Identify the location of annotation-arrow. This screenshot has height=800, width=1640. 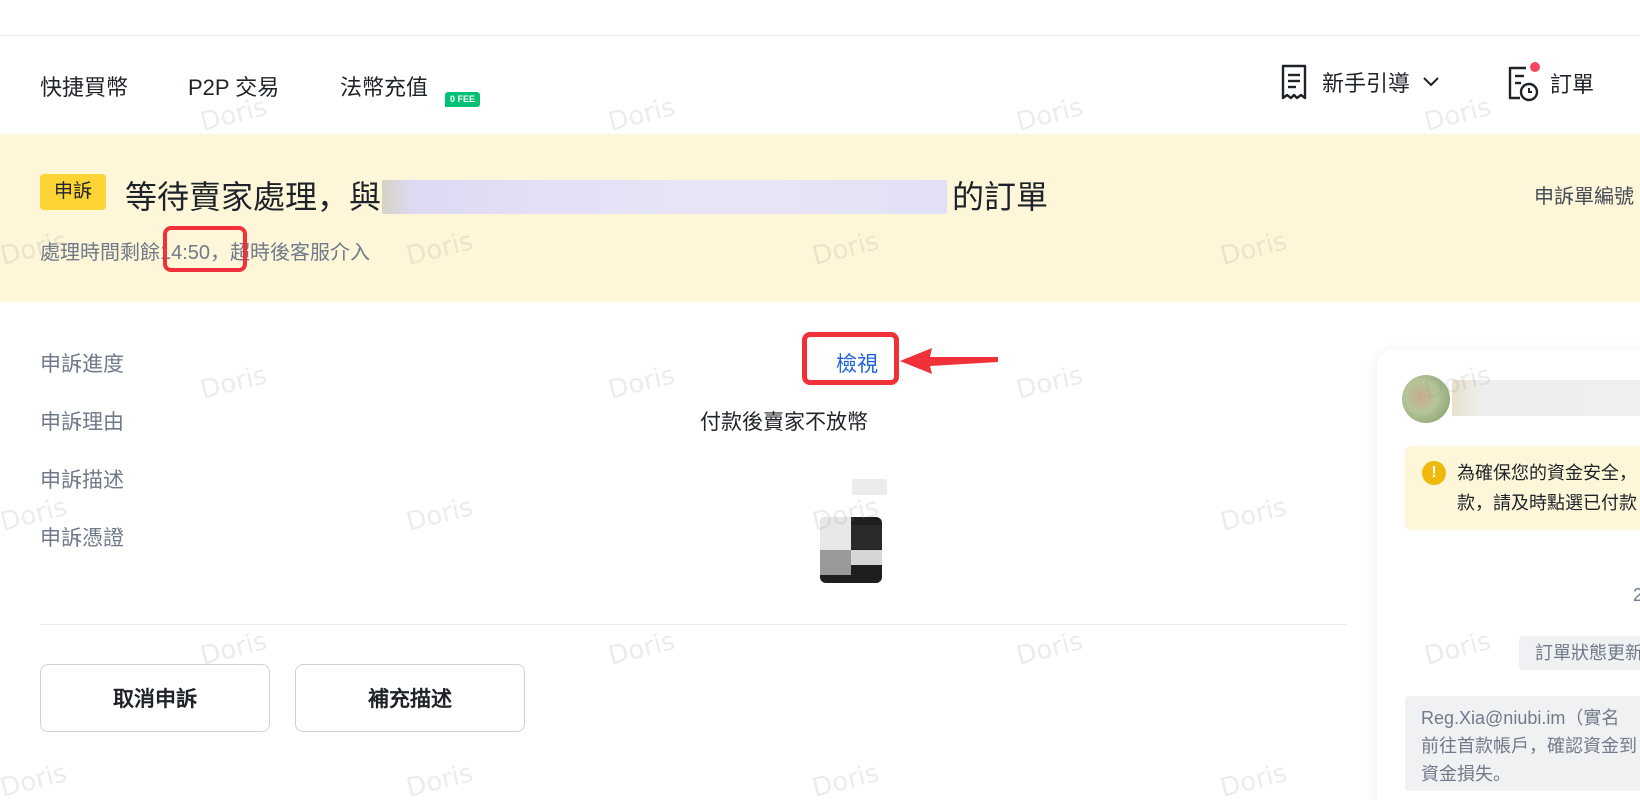
(949, 361).